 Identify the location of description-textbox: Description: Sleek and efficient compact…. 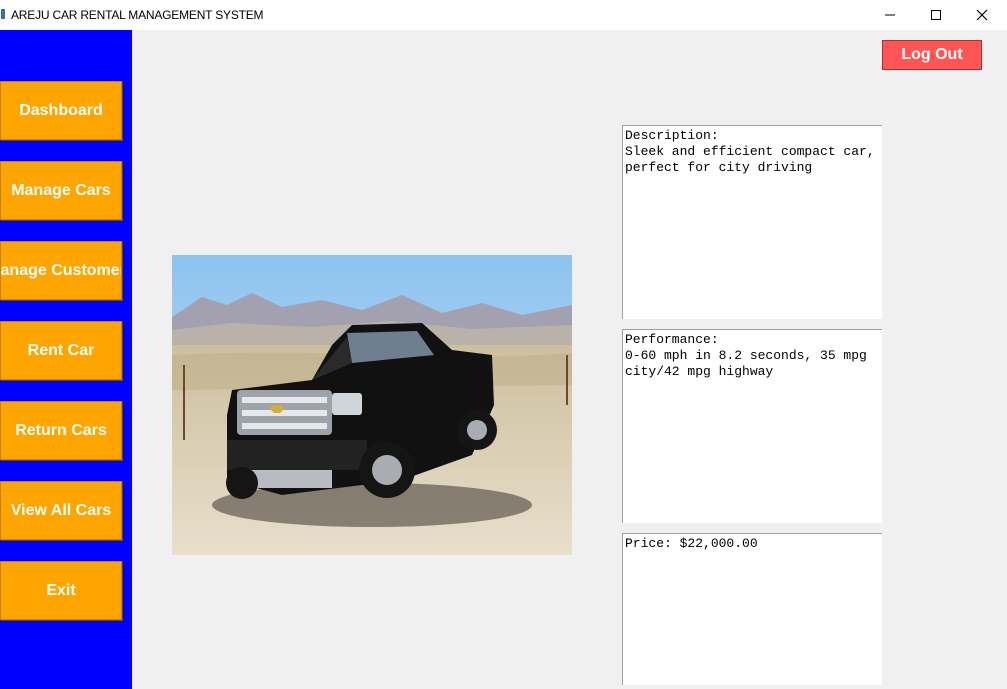
(752, 222).